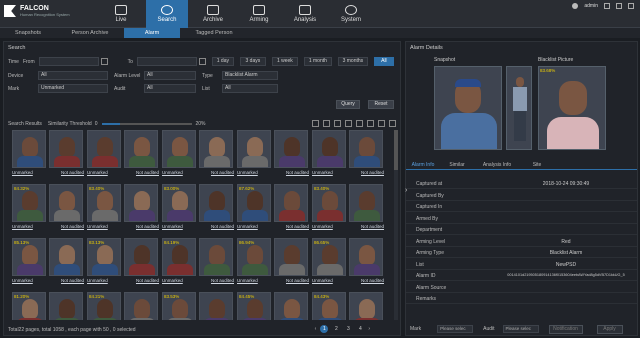  What do you see at coordinates (396, 225) in the screenshot?
I see `results-scrollbar` at bounding box center [396, 225].